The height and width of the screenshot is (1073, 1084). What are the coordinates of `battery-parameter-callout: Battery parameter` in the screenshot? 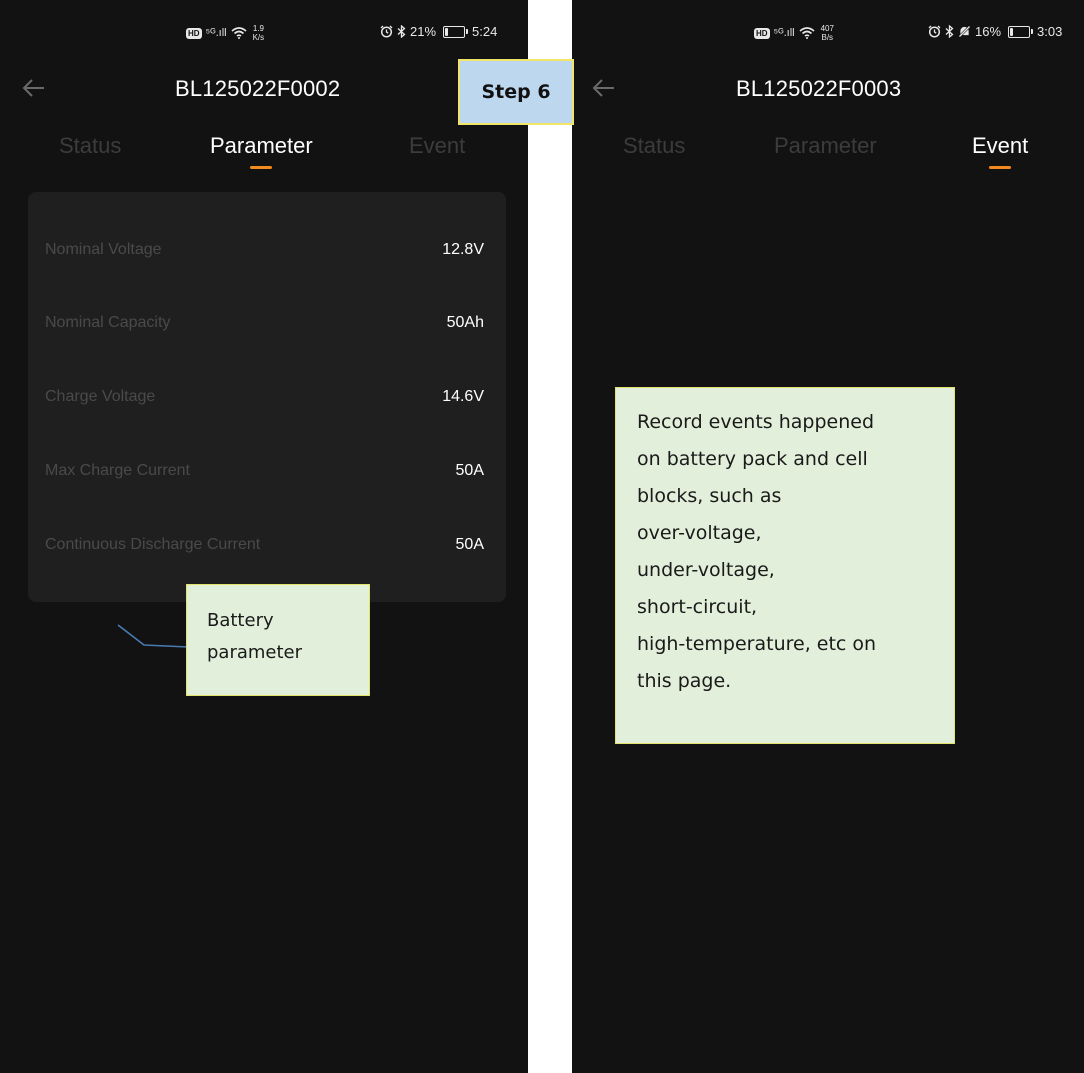 It's located at (278, 640).